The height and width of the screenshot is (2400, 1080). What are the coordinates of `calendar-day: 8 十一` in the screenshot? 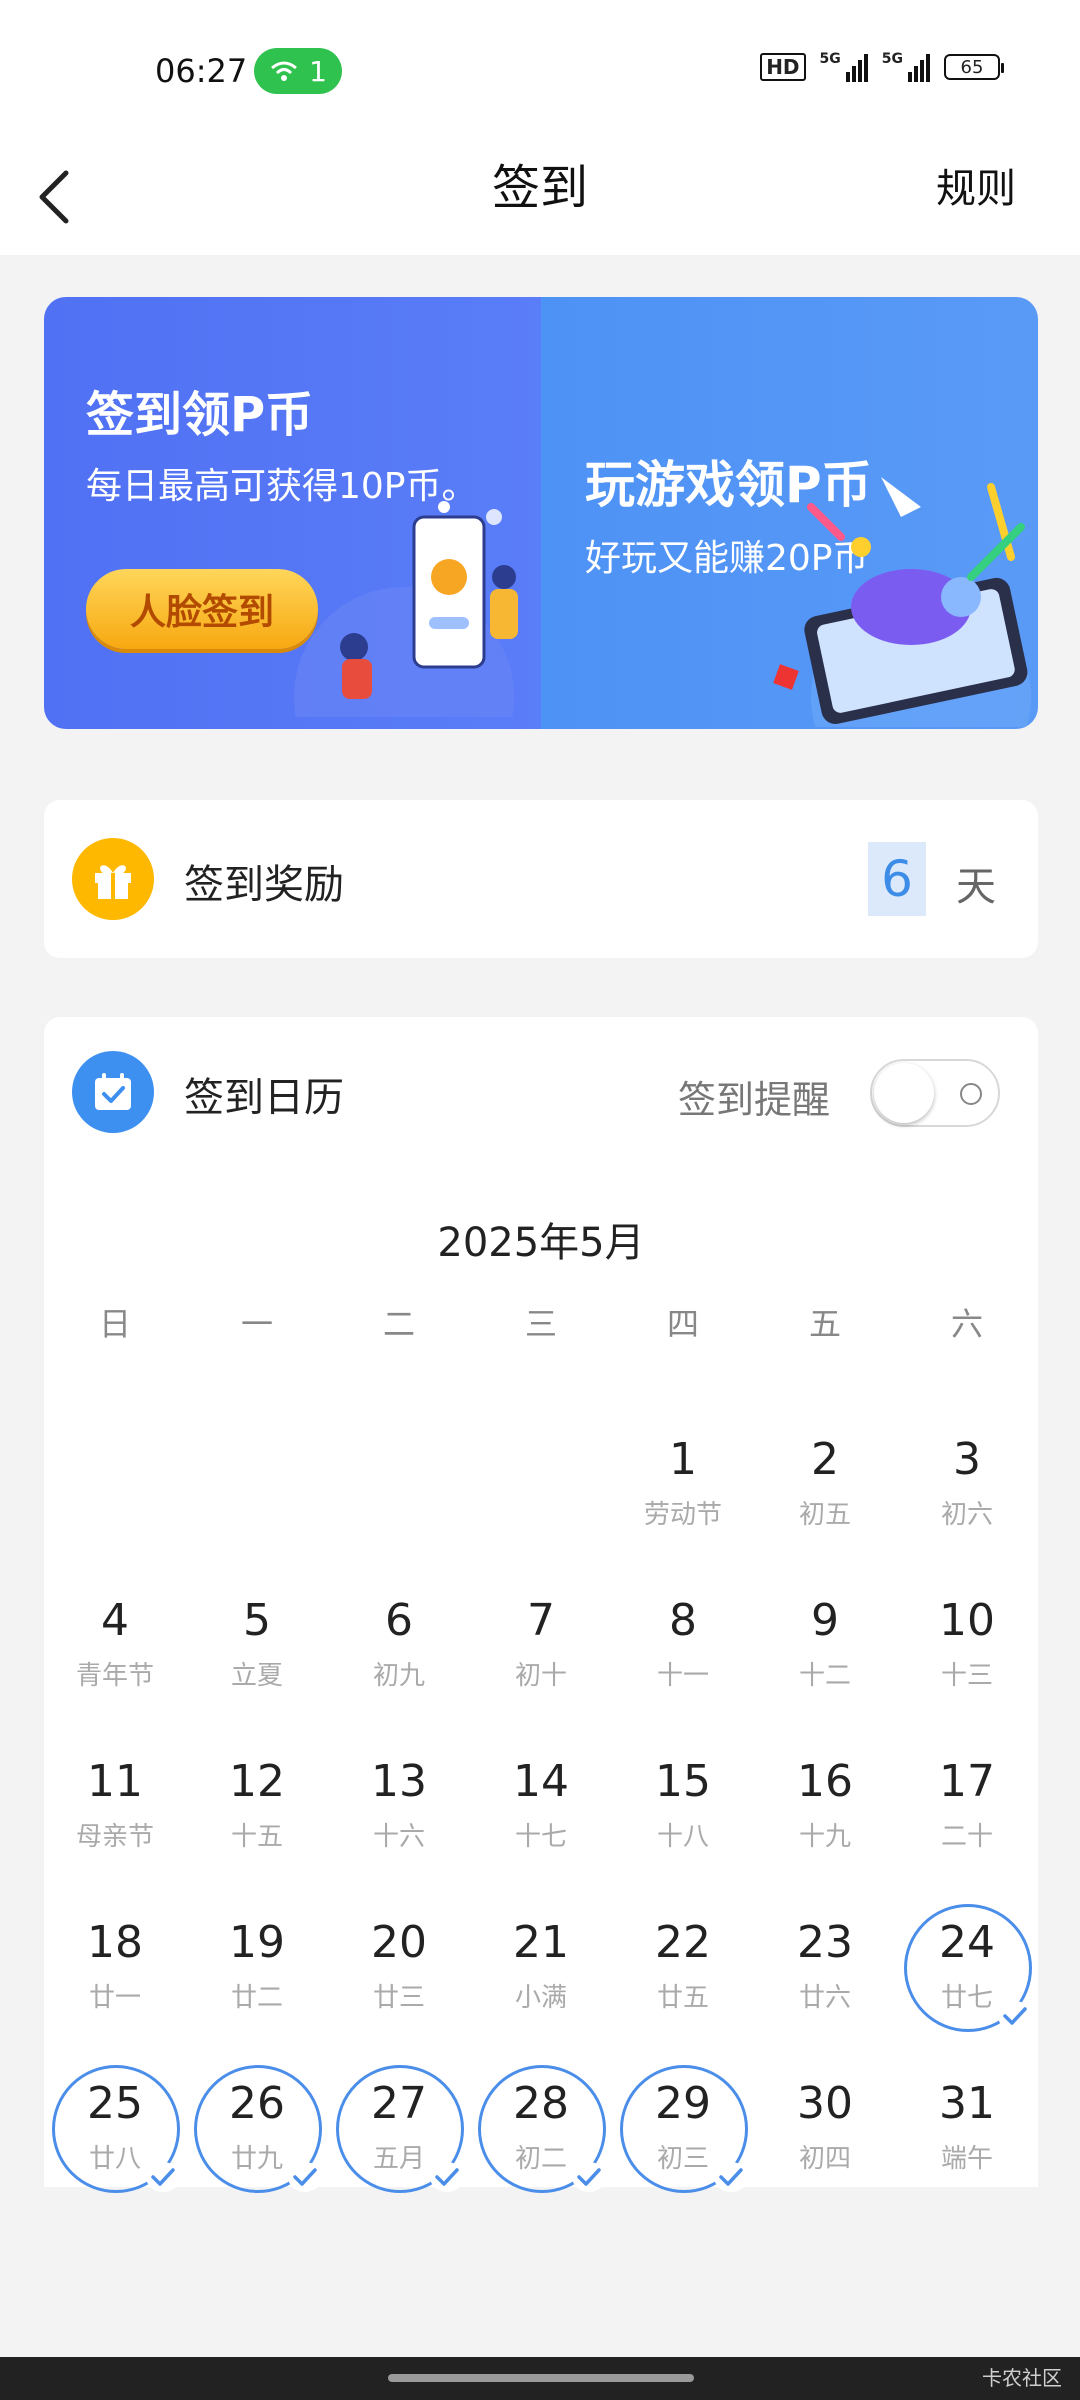 It's located at (683, 1639).